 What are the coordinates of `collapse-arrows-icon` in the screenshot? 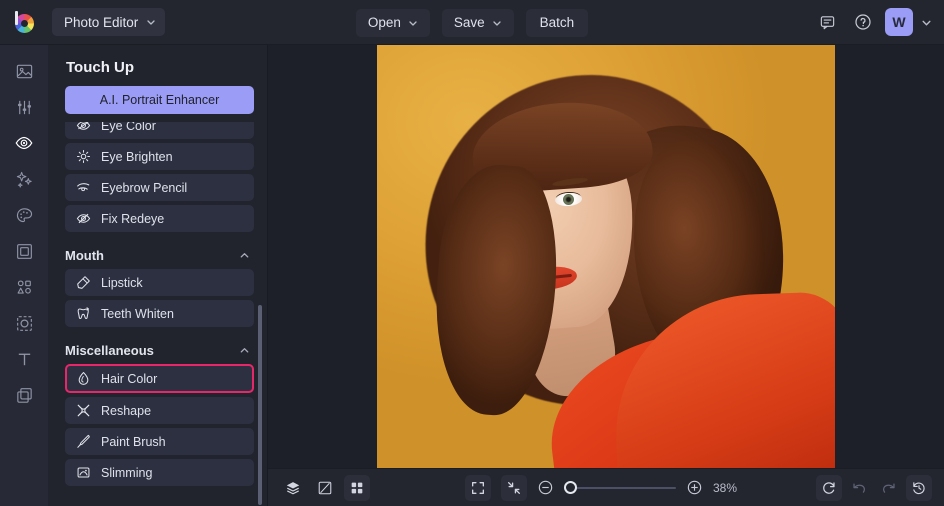 It's located at (514, 488).